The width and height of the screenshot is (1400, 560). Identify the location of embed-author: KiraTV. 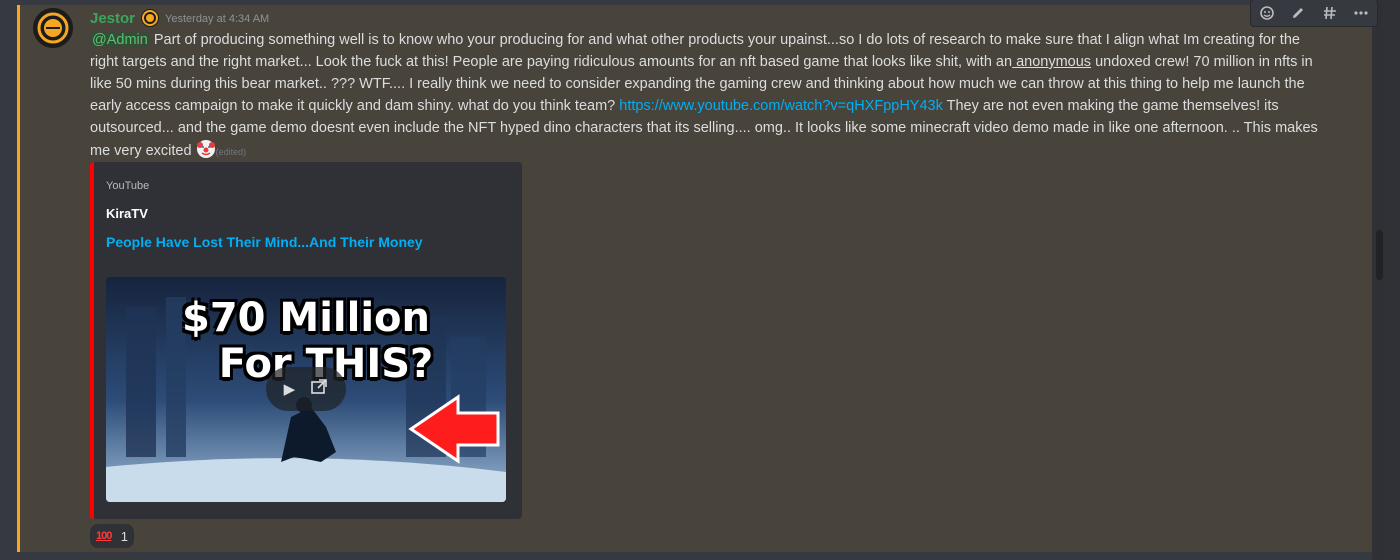
(127, 213).